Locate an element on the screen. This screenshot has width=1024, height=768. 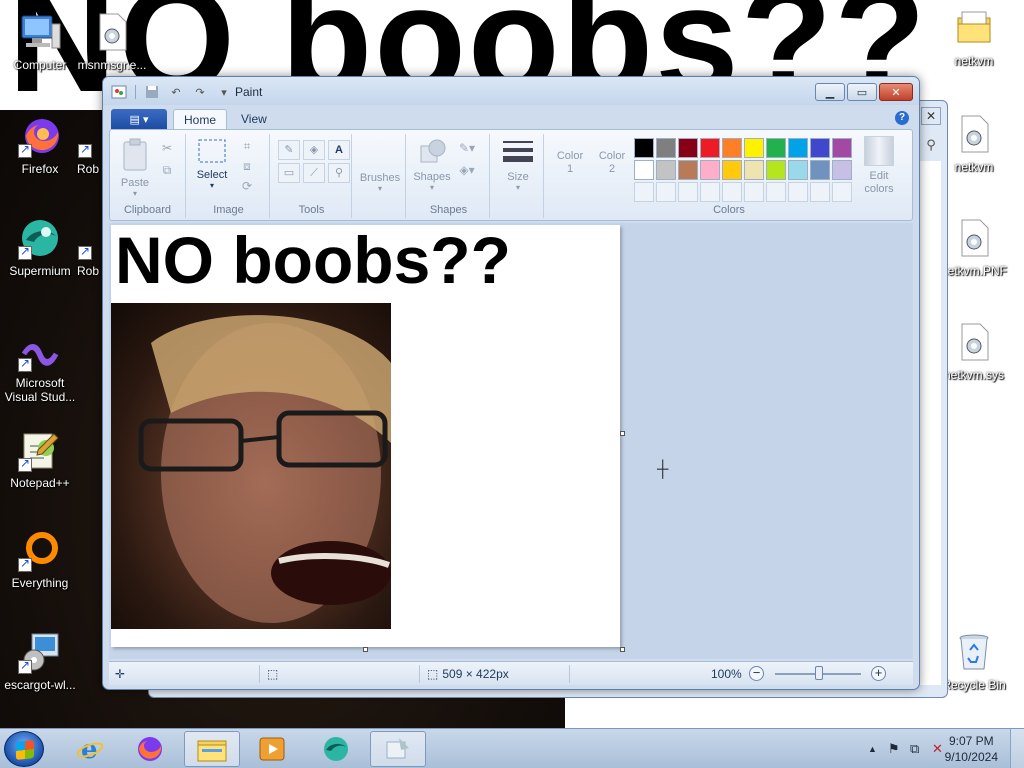
desktop-icon-netkvm-folder: netkvm is located at coordinates (974, 37).